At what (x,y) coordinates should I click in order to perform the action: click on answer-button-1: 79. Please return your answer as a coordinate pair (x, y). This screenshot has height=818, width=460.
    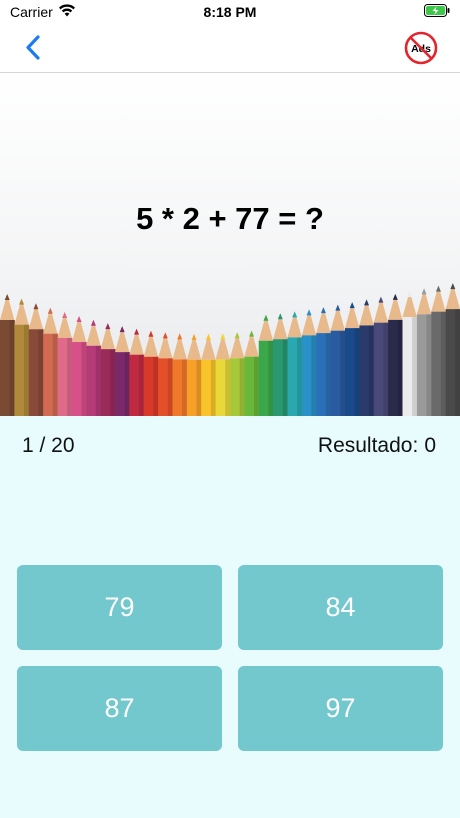
    Looking at the image, I should click on (119, 607).